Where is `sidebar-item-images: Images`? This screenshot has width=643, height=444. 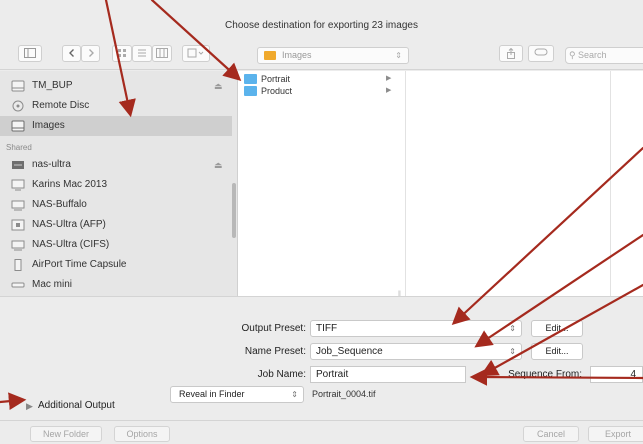
sidebar-item-images: Images is located at coordinates (116, 126).